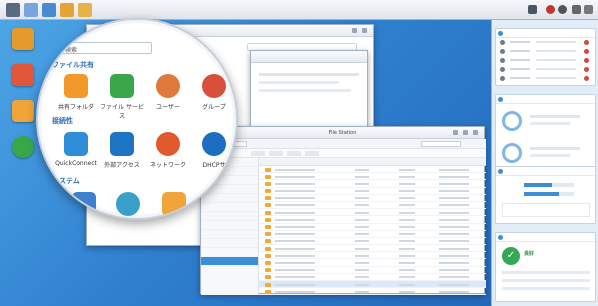 This screenshot has width=598, height=306. I want to click on file-station-icon, so click(67, 10).